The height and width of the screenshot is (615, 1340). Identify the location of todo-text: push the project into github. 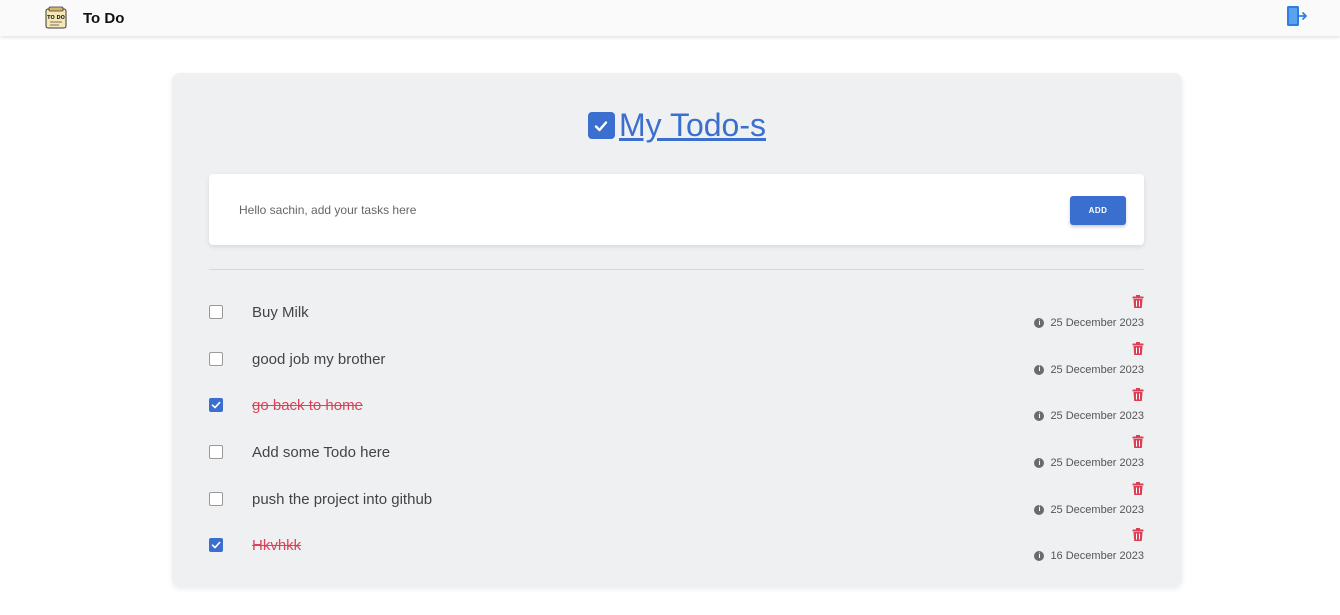
(342, 499).